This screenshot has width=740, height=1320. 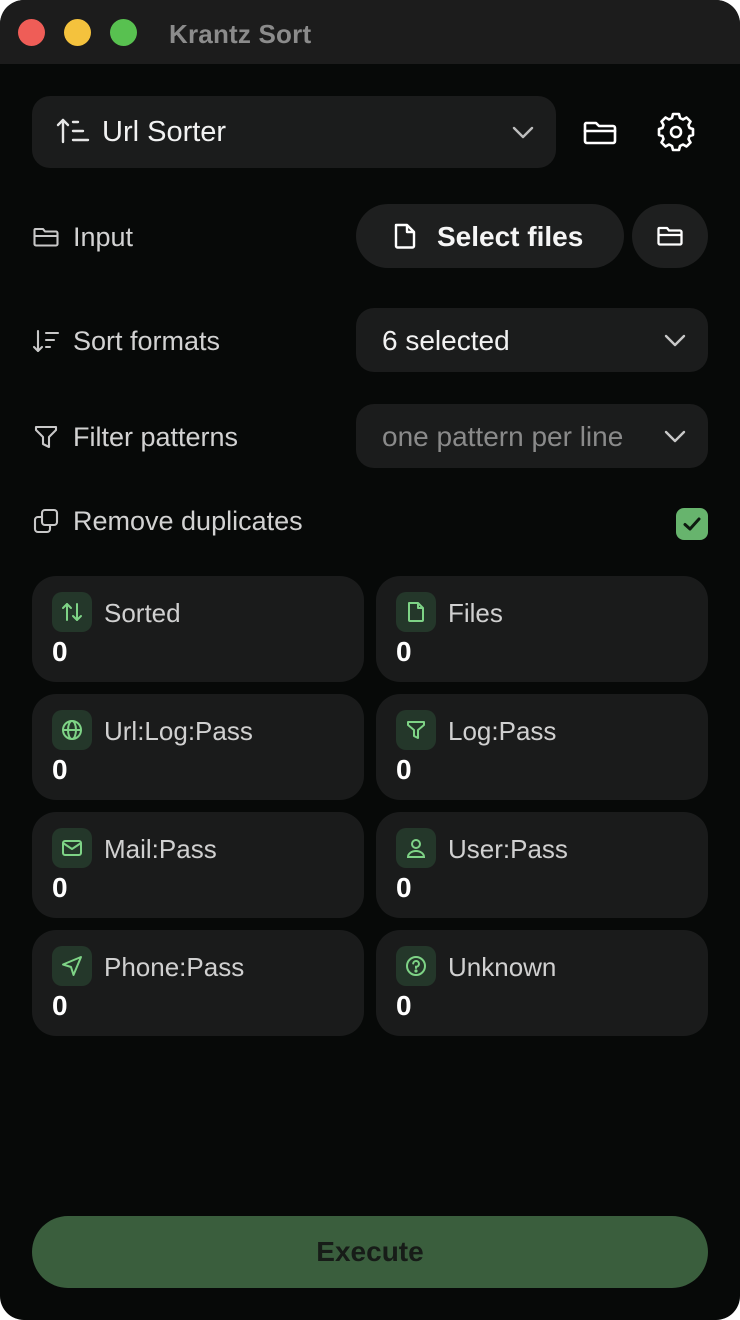 I want to click on sort-formats-dropdown: 6 selected, so click(x=532, y=340).